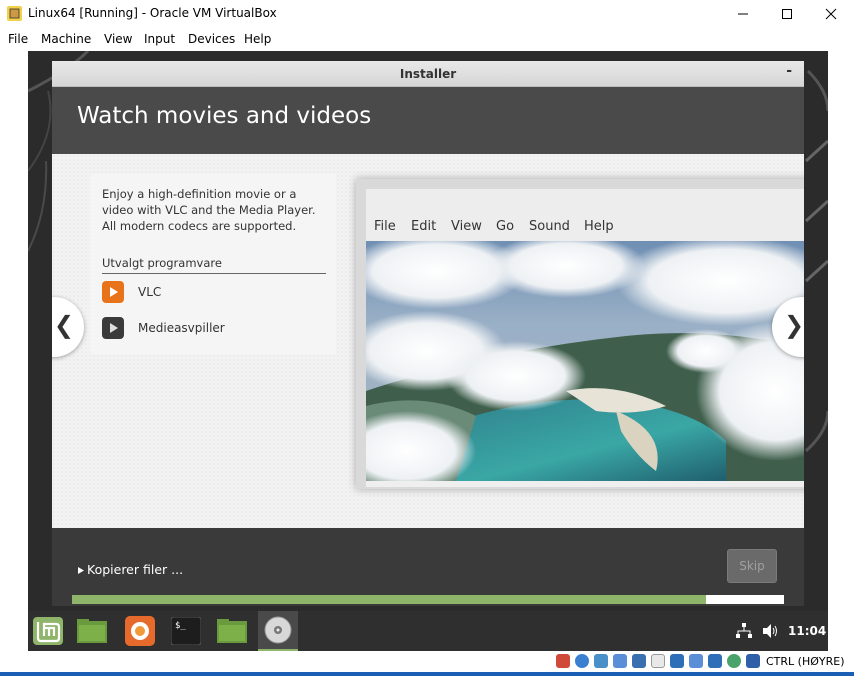 The width and height of the screenshot is (854, 676). I want to click on slide-header: Watch movies and videos, so click(428, 120).